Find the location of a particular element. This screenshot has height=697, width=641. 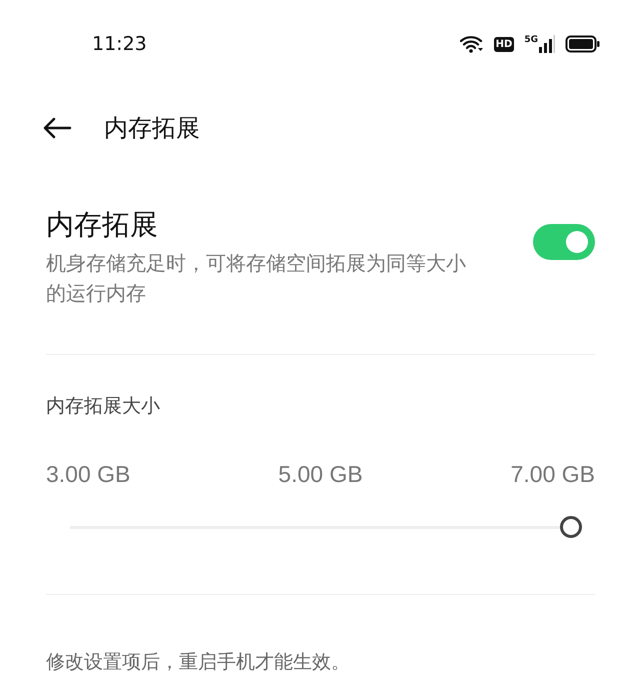

setting-description: 机身存储充足时，可将存储空间拓展为同等大小的运行内存 is located at coordinates (256, 278).